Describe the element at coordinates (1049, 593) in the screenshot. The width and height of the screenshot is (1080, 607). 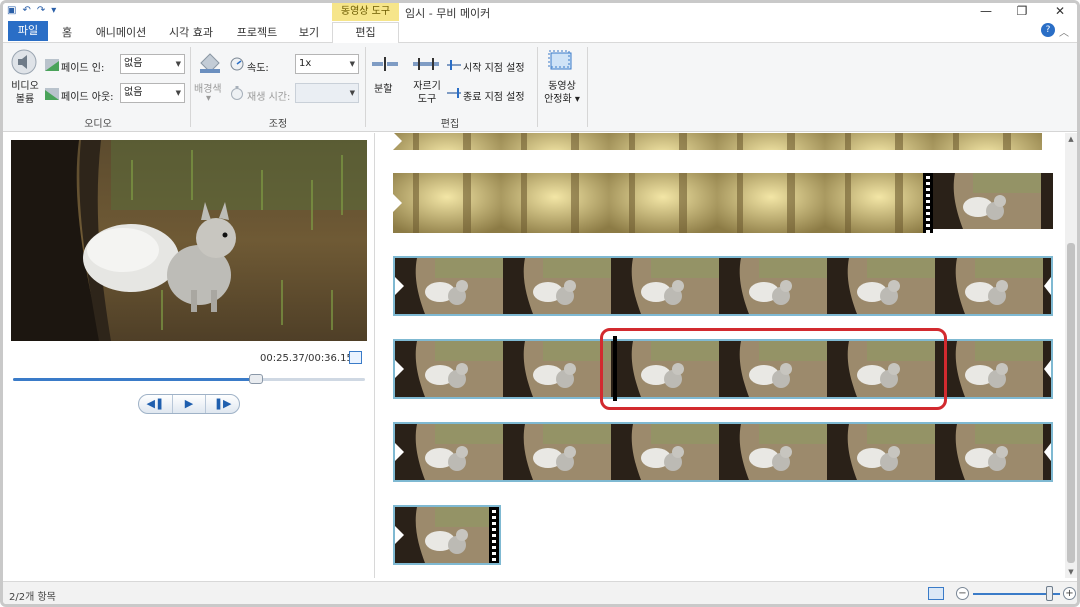
I see `zoom-slider-thumb` at that location.